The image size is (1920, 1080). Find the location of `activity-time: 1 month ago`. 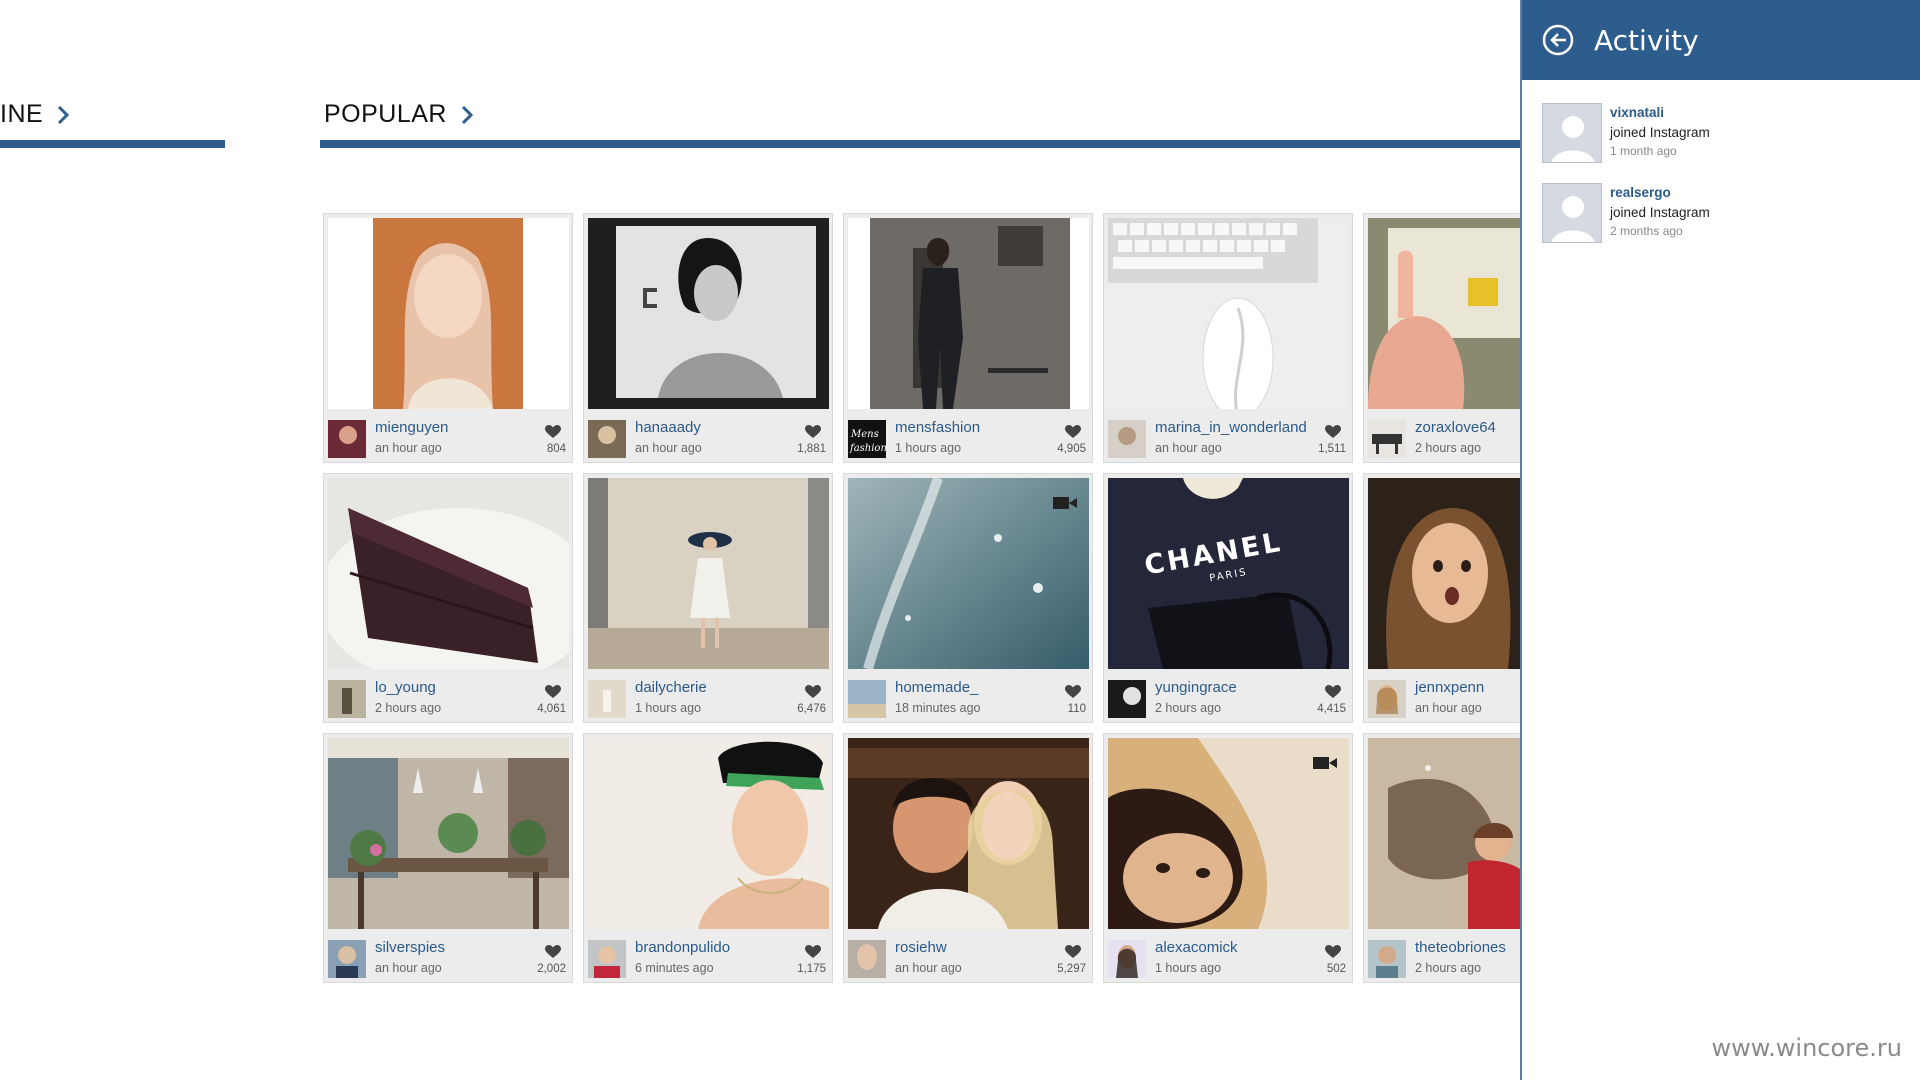

activity-time: 1 month ago is located at coordinates (1643, 151).